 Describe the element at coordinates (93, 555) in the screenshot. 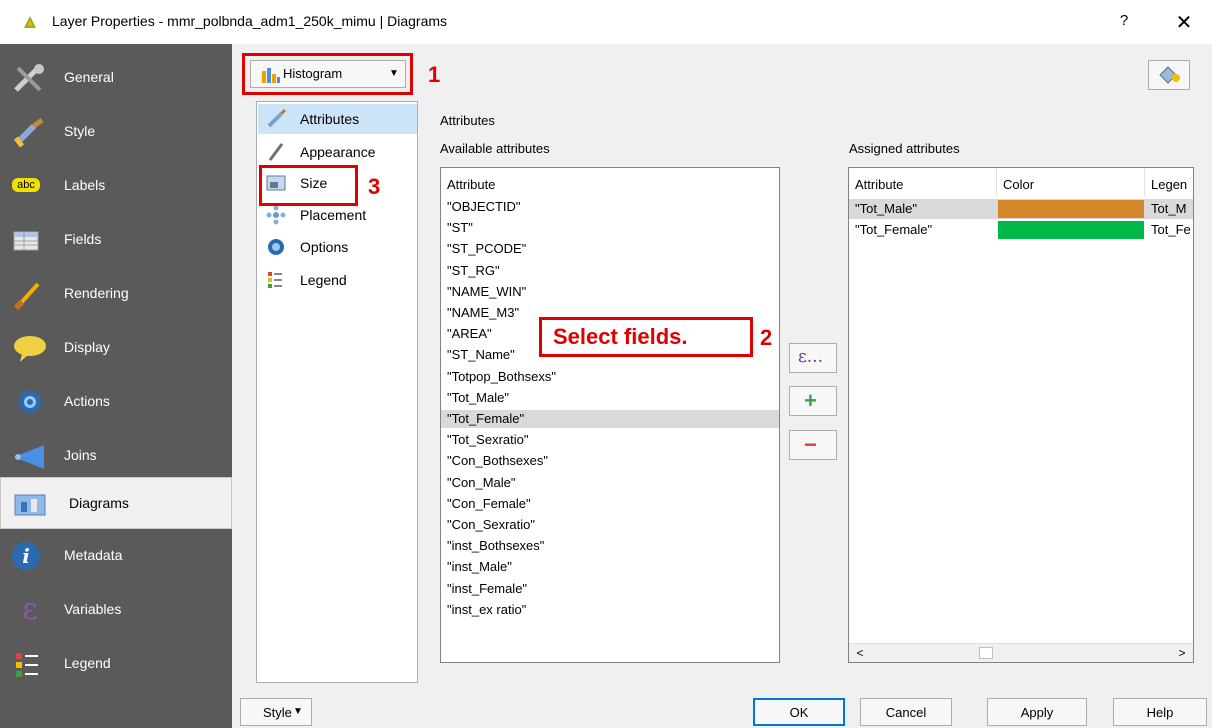

I see `sidebar-item-label: Metadata` at that location.